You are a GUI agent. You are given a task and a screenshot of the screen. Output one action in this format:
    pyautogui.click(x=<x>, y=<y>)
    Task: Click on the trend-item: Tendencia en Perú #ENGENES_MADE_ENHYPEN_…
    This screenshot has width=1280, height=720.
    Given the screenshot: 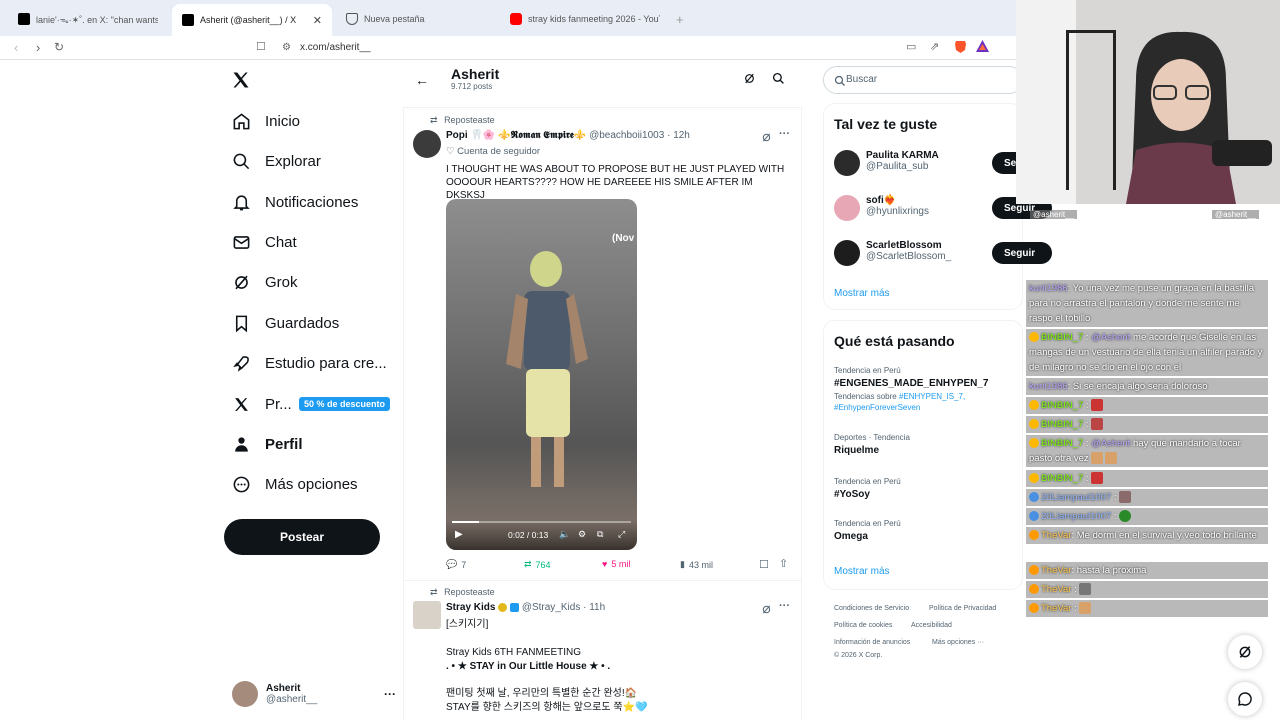 What is the action you would take?
    pyautogui.click(x=919, y=389)
    